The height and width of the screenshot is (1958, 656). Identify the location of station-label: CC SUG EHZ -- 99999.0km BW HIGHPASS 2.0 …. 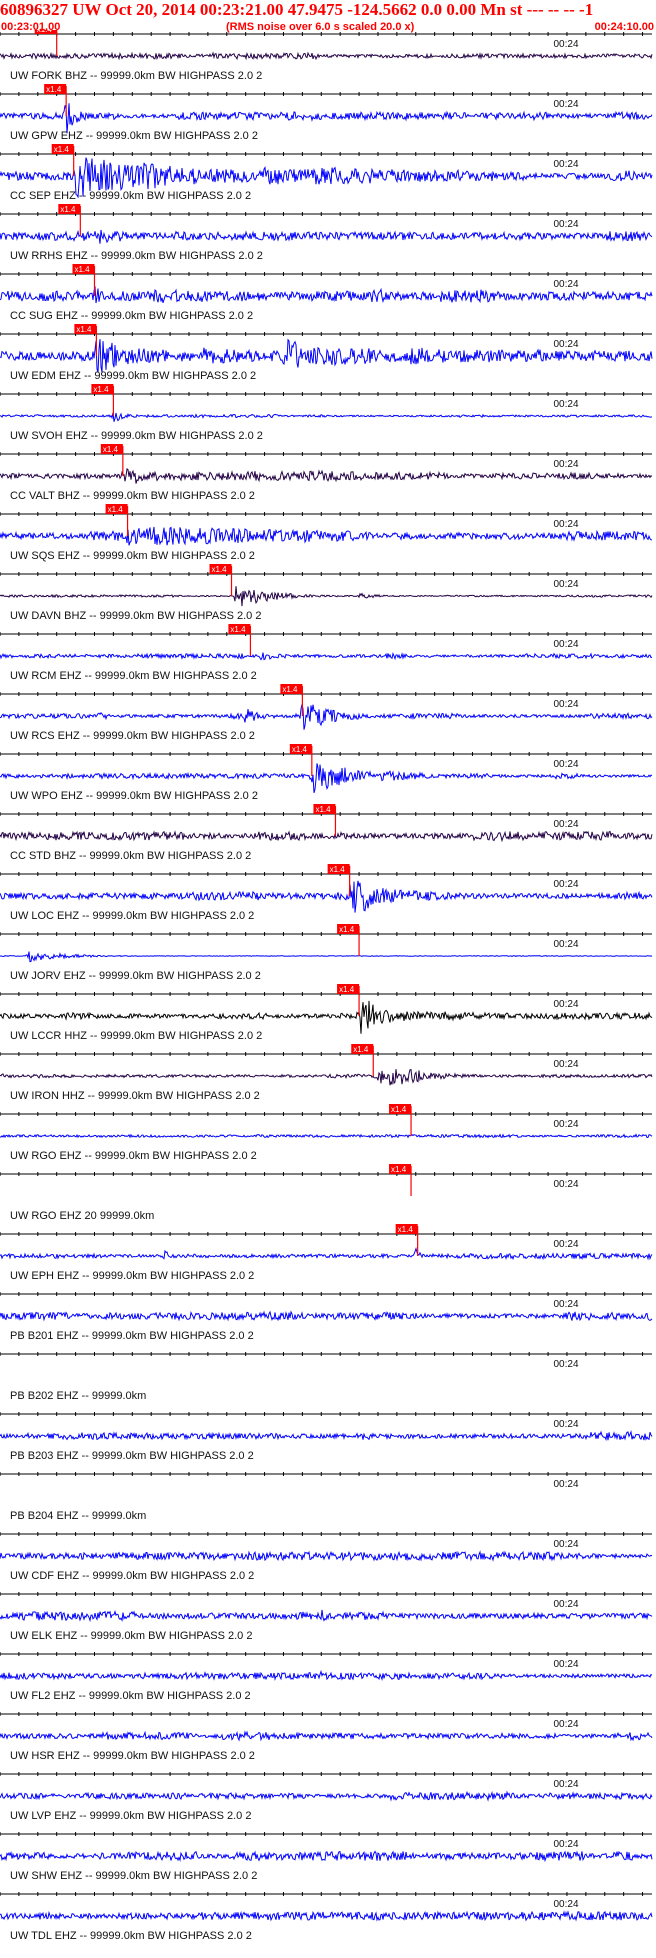
(131, 316).